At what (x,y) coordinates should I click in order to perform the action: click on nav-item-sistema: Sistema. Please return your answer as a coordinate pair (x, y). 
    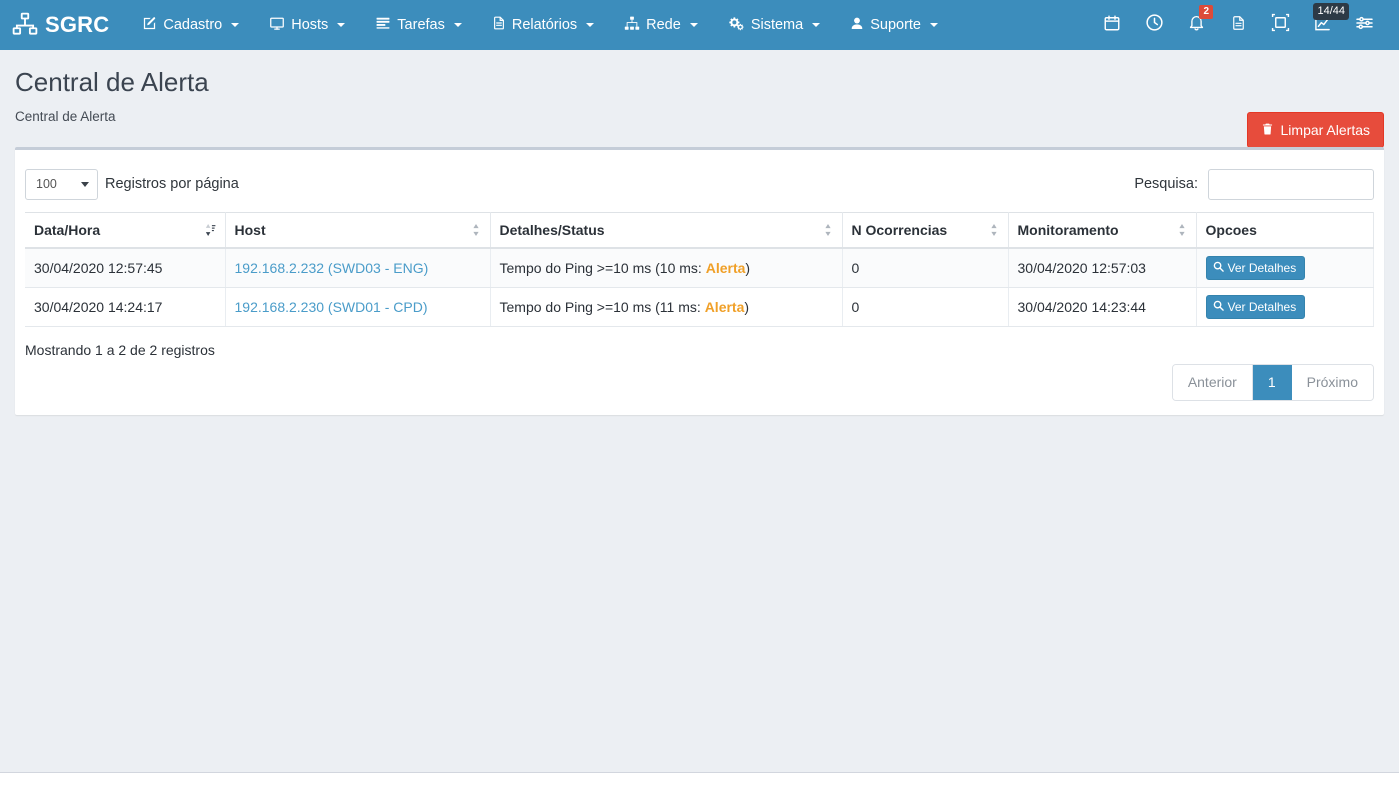
    Looking at the image, I should click on (774, 25).